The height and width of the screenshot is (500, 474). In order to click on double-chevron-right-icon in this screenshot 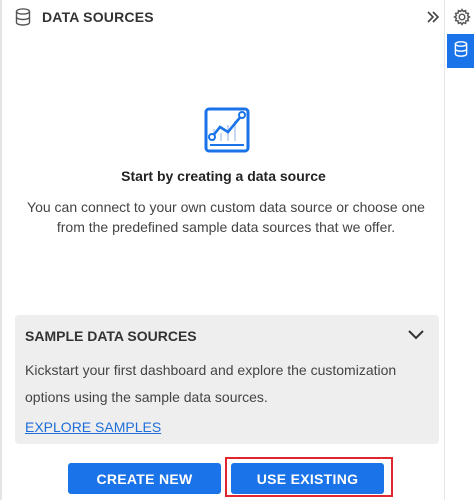, I will do `click(433, 17)`.